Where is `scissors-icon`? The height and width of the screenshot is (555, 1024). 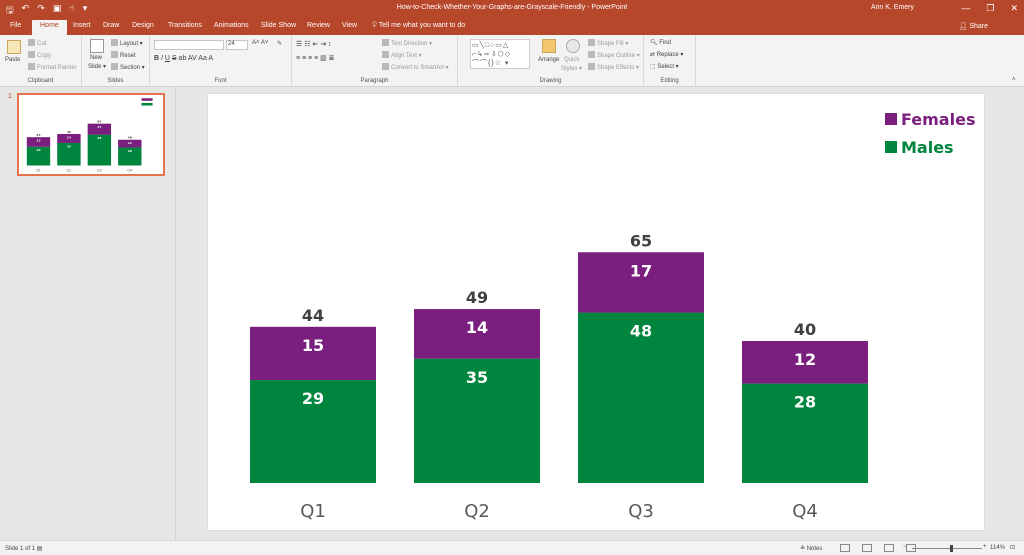 scissors-icon is located at coordinates (31, 42).